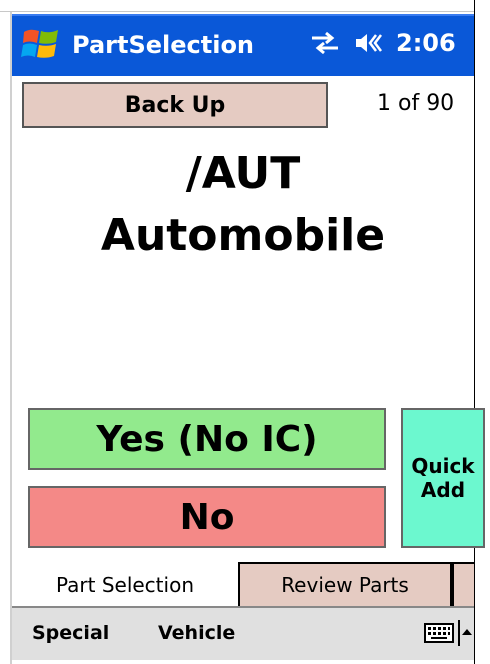  I want to click on quick-add-button: Quick Add, so click(443, 478).